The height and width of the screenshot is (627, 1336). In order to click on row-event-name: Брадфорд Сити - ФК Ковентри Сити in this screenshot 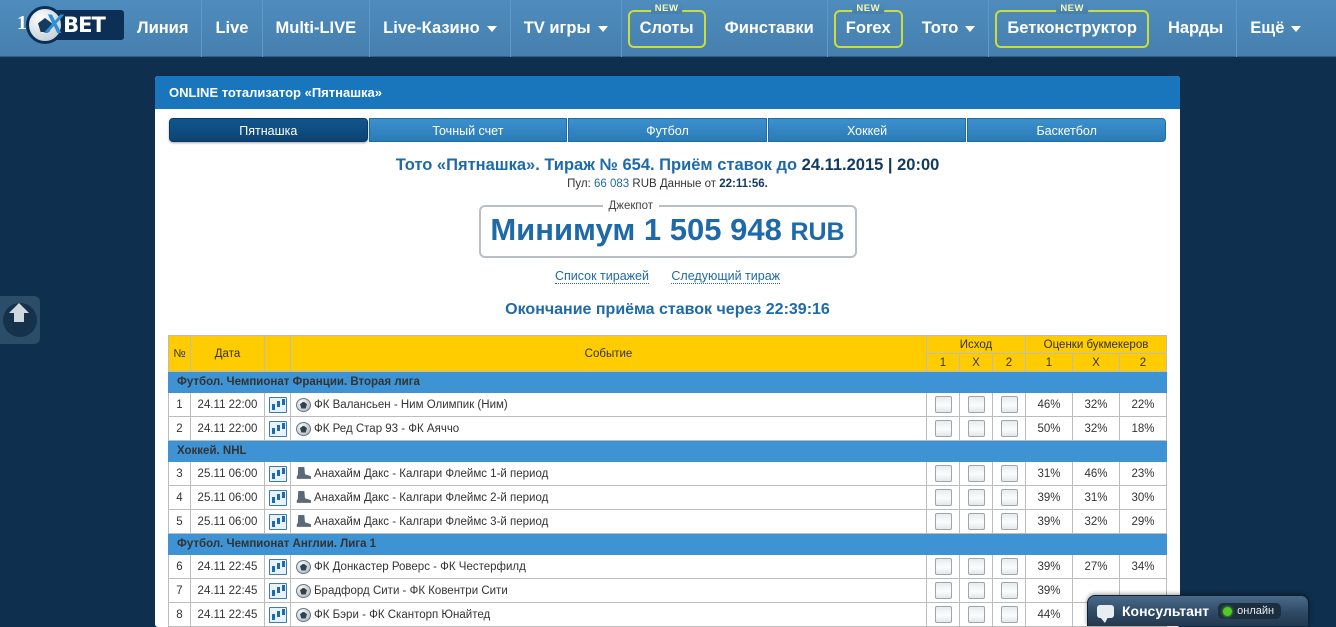, I will do `click(411, 591)`.